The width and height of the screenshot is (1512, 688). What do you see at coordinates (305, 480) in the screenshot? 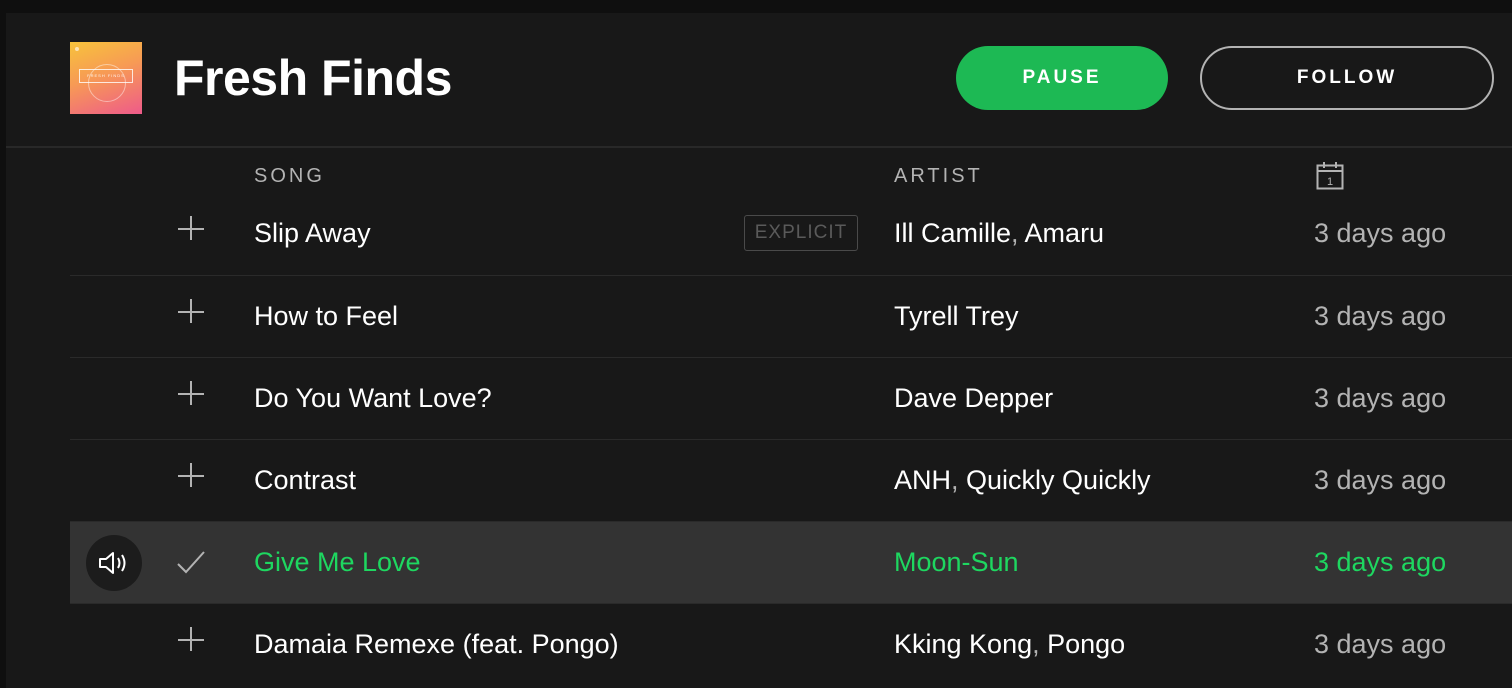
I see `track-title: Contrast` at bounding box center [305, 480].